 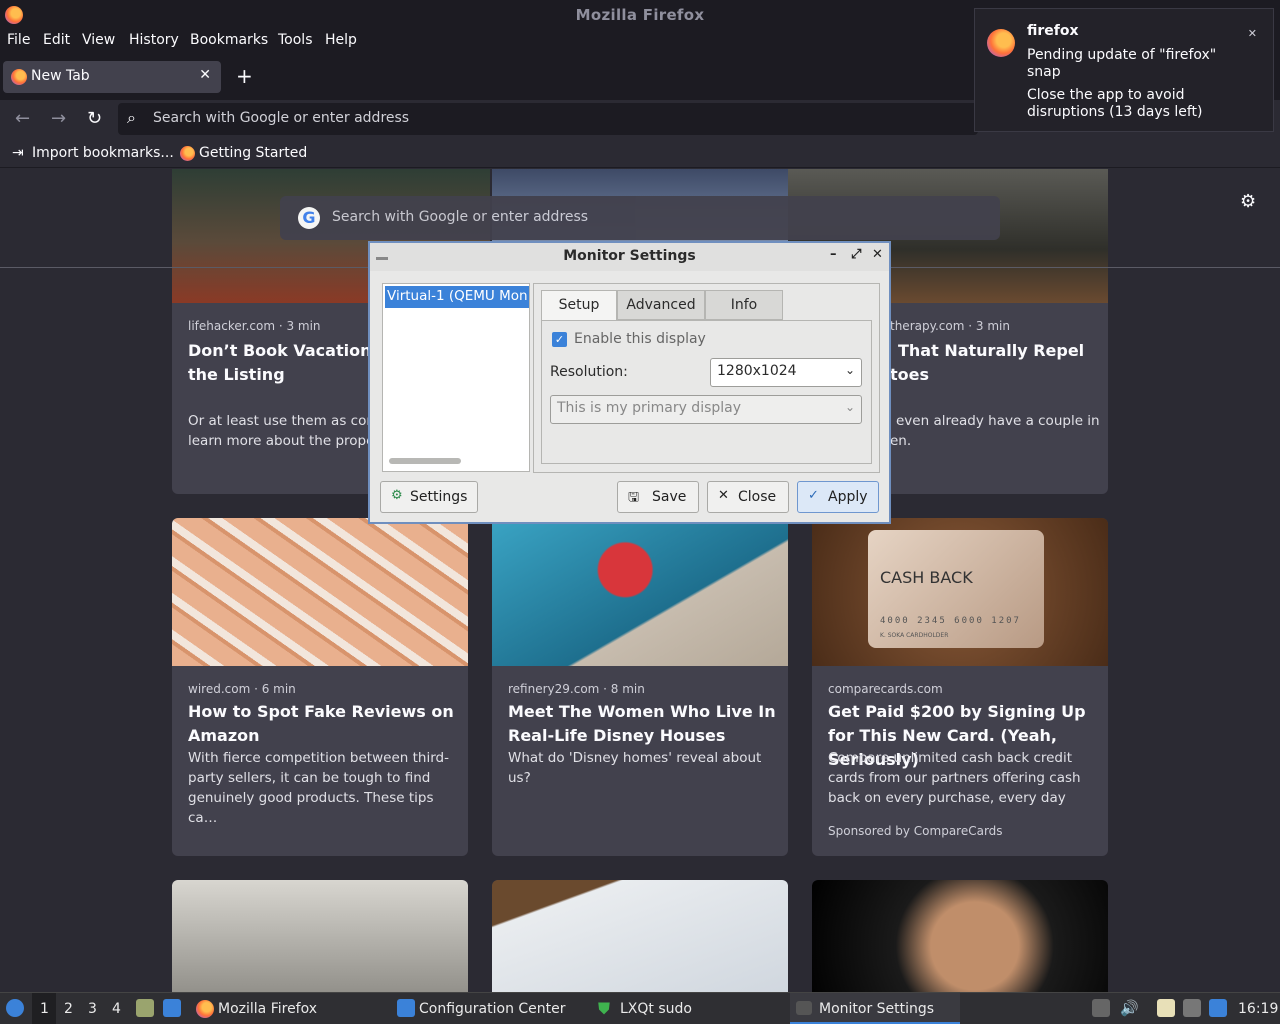 What do you see at coordinates (244, 76) in the screenshot?
I see `new-tab-plus-icon: +` at bounding box center [244, 76].